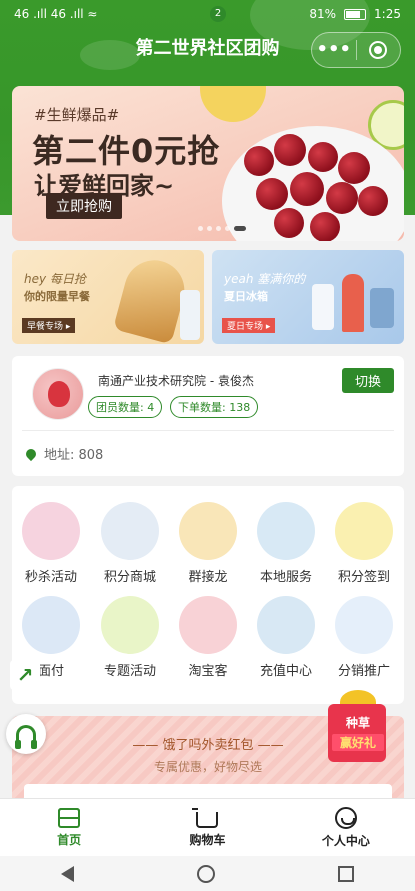 This screenshot has width=415, height=891. Describe the element at coordinates (208, 531) in the screenshot. I see `group-chain-icon` at that location.